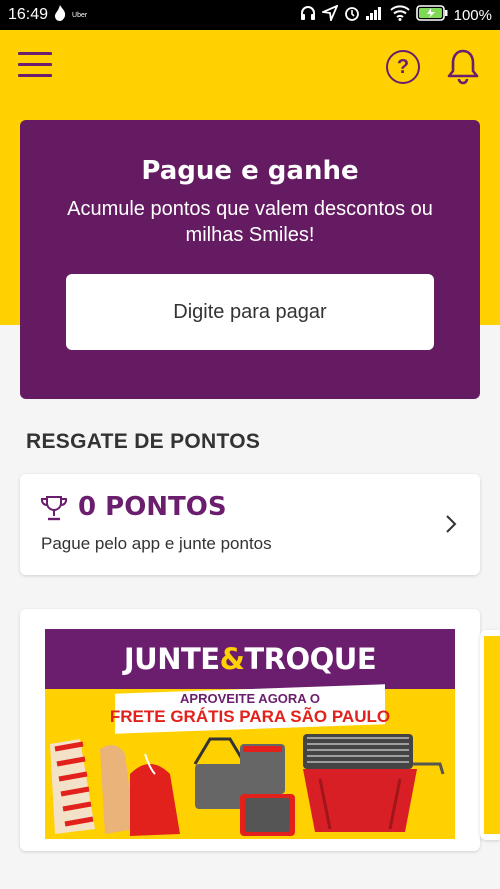 The image size is (500, 889). I want to click on banner-line2: FRETE GRÁTIS PARA SÃO PAULO, so click(250, 716).